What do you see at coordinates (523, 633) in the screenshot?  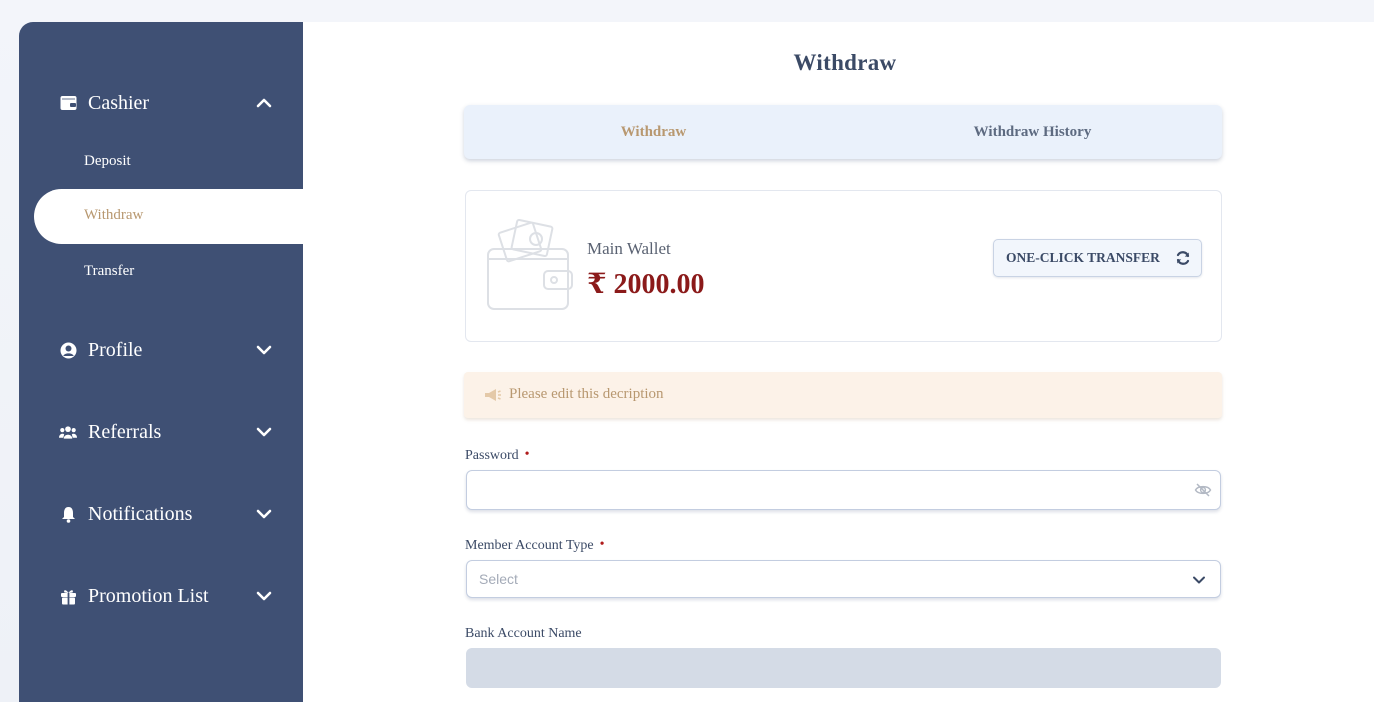 I see `bank-account-name-label: Bank Account Name` at bounding box center [523, 633].